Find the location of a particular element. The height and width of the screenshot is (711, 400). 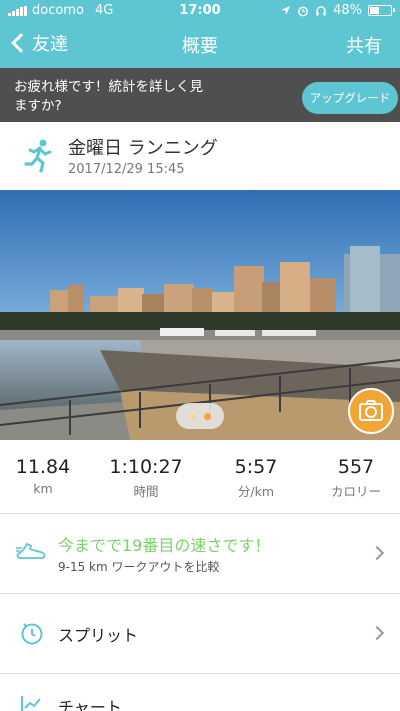

split-row: スプリット is located at coordinates (200, 634).